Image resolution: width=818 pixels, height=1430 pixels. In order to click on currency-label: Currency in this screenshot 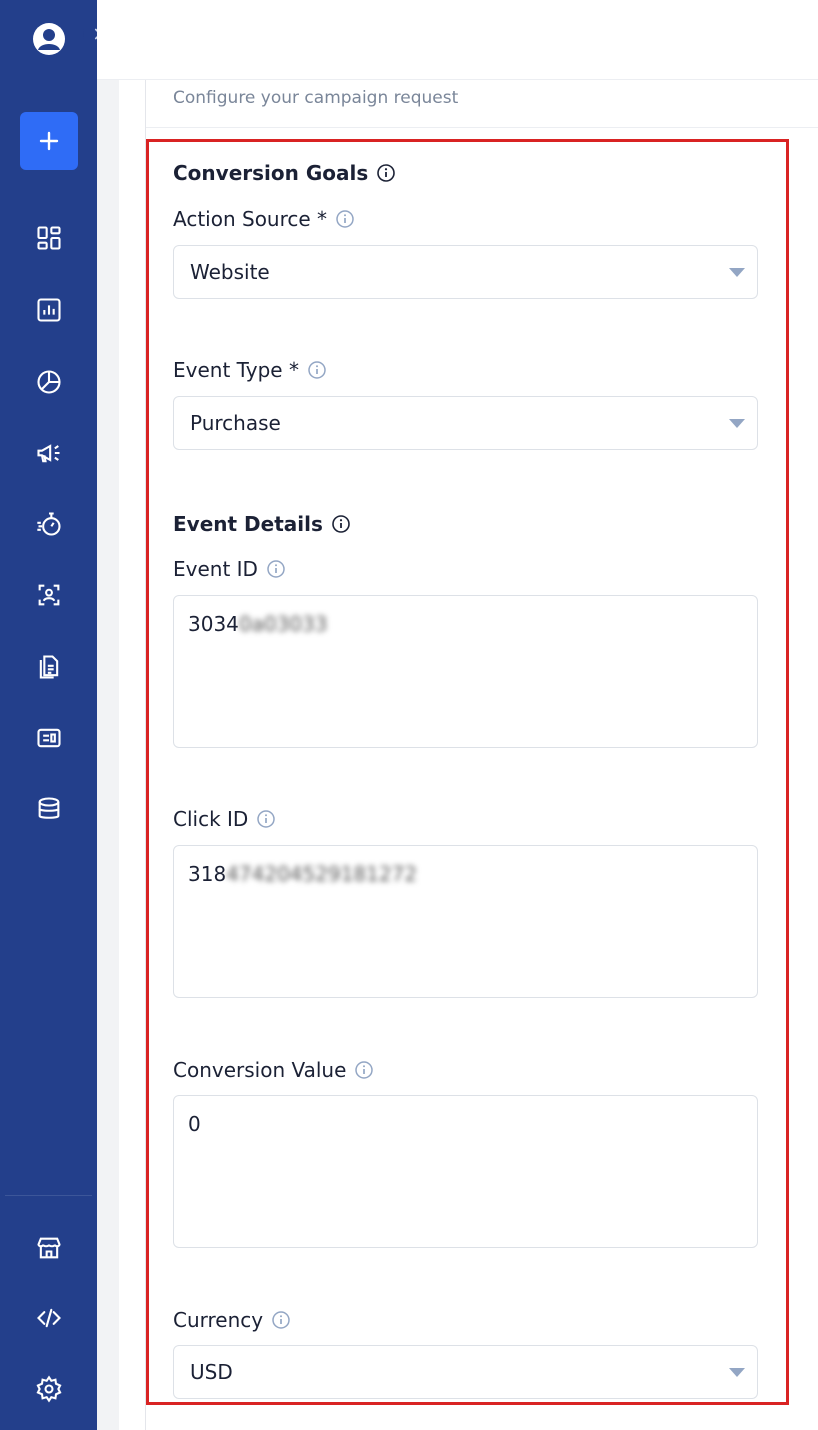, I will do `click(232, 1320)`.